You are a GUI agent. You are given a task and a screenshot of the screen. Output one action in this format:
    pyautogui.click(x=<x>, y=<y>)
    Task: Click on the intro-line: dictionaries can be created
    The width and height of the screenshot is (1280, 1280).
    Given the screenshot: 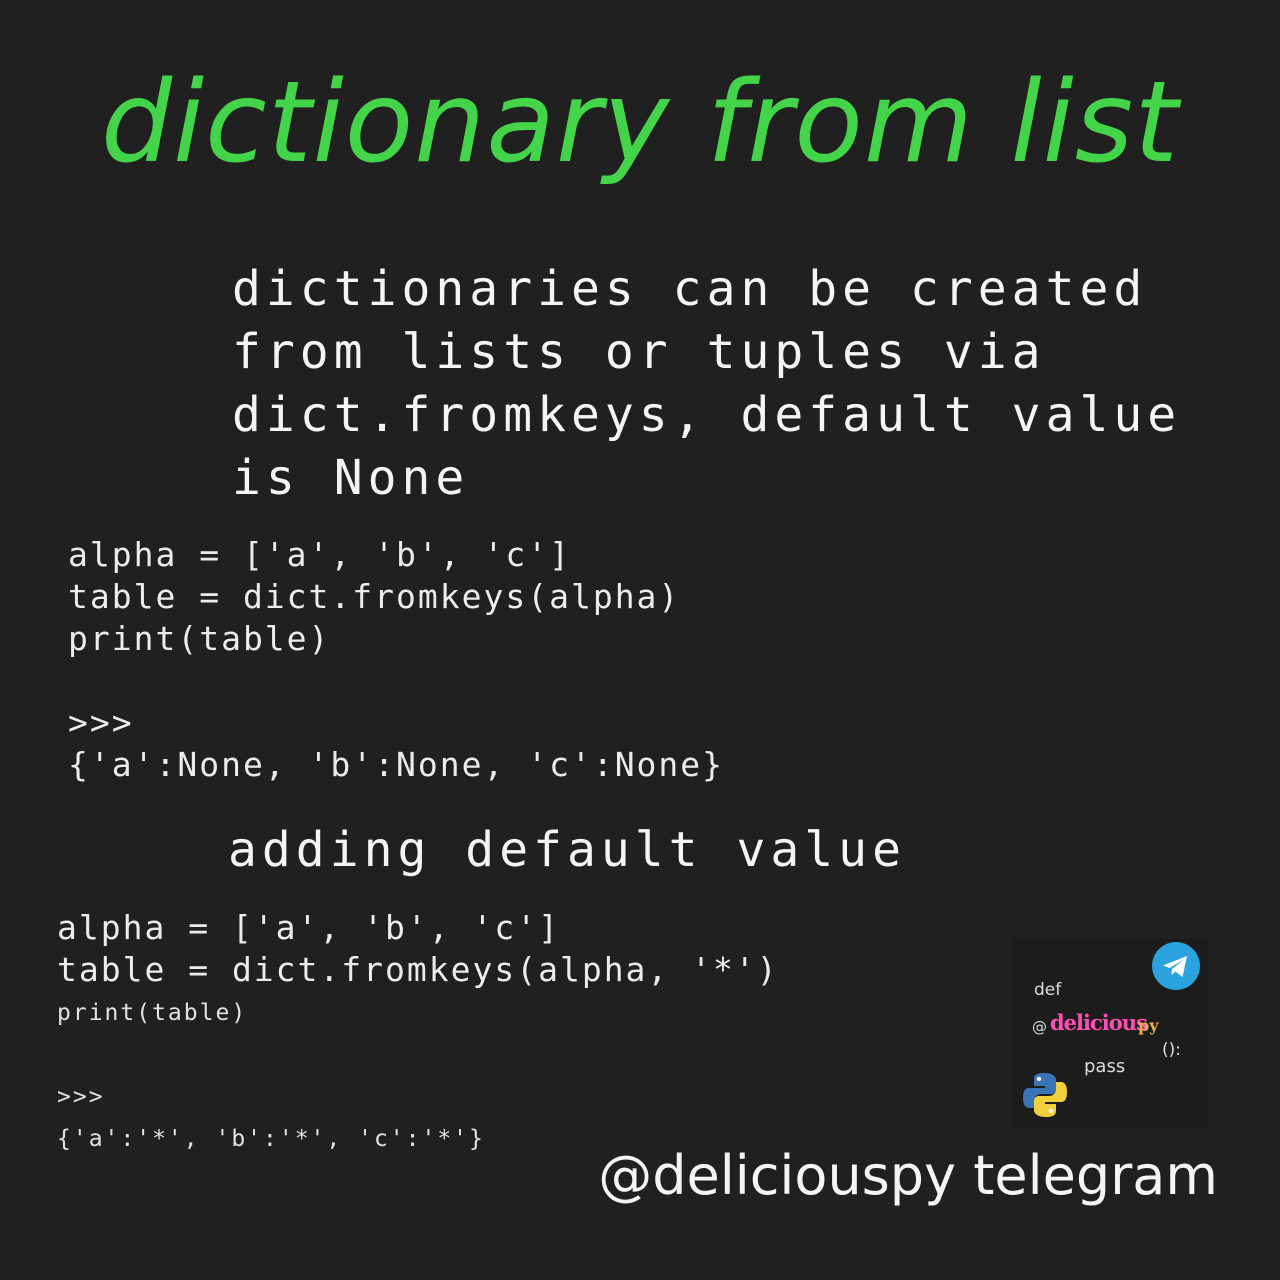 What is the action you would take?
    pyautogui.click(x=690, y=289)
    